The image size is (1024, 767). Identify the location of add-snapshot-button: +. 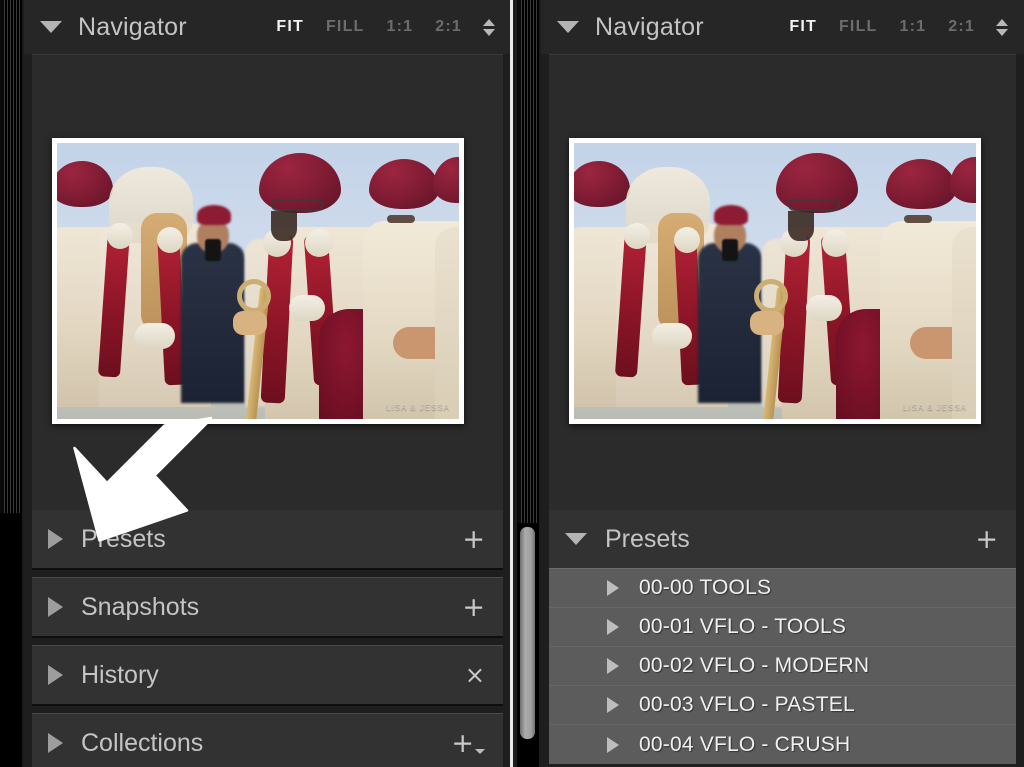
(473, 607).